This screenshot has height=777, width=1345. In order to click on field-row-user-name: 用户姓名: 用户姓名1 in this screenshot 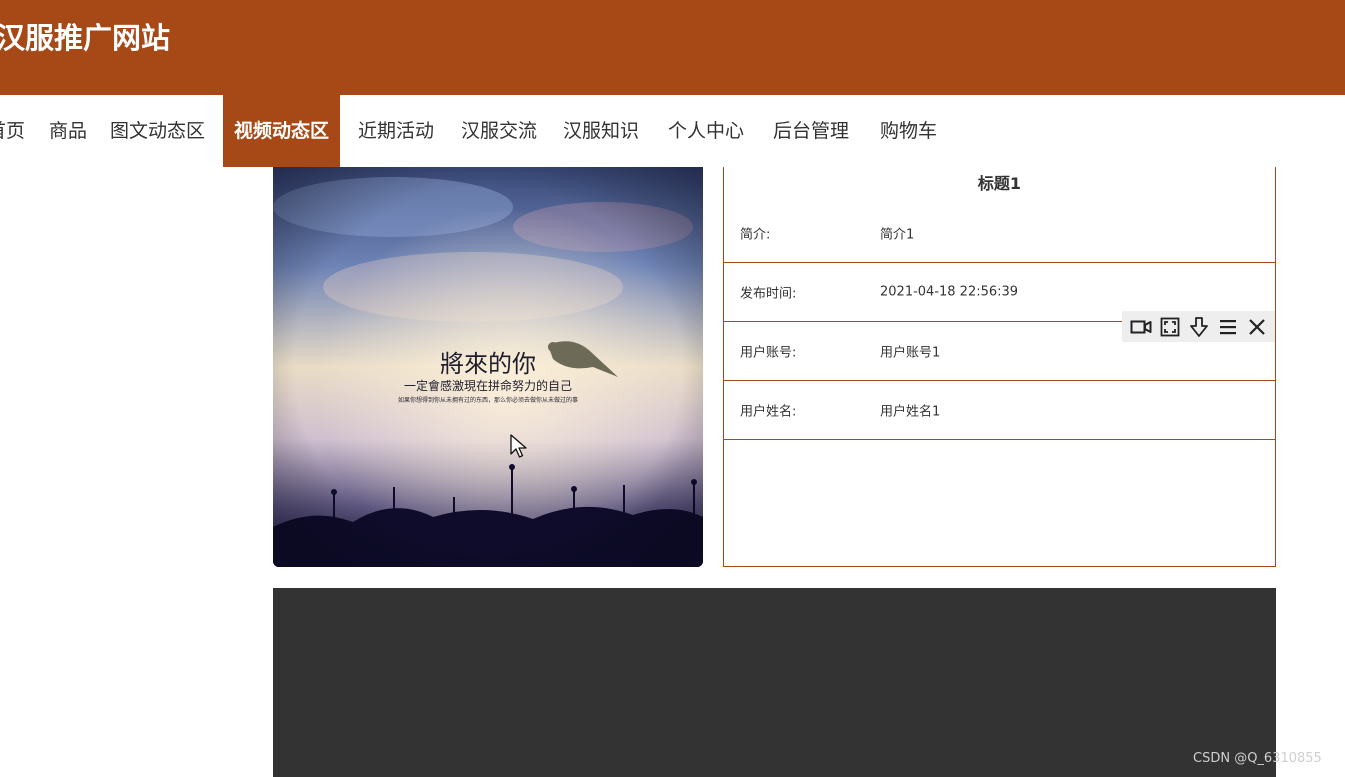, I will do `click(999, 410)`.